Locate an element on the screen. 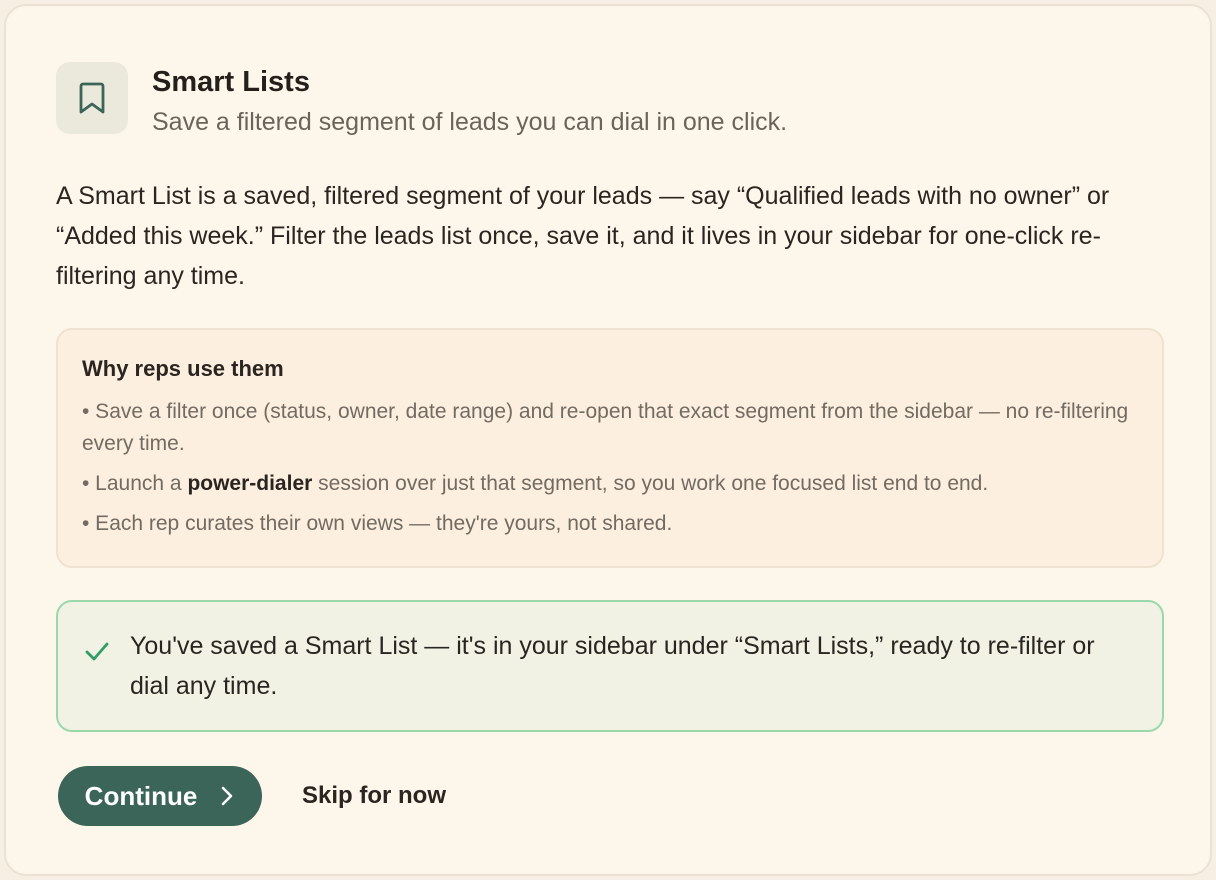  actions: Continue Skip for now is located at coordinates (252, 796).